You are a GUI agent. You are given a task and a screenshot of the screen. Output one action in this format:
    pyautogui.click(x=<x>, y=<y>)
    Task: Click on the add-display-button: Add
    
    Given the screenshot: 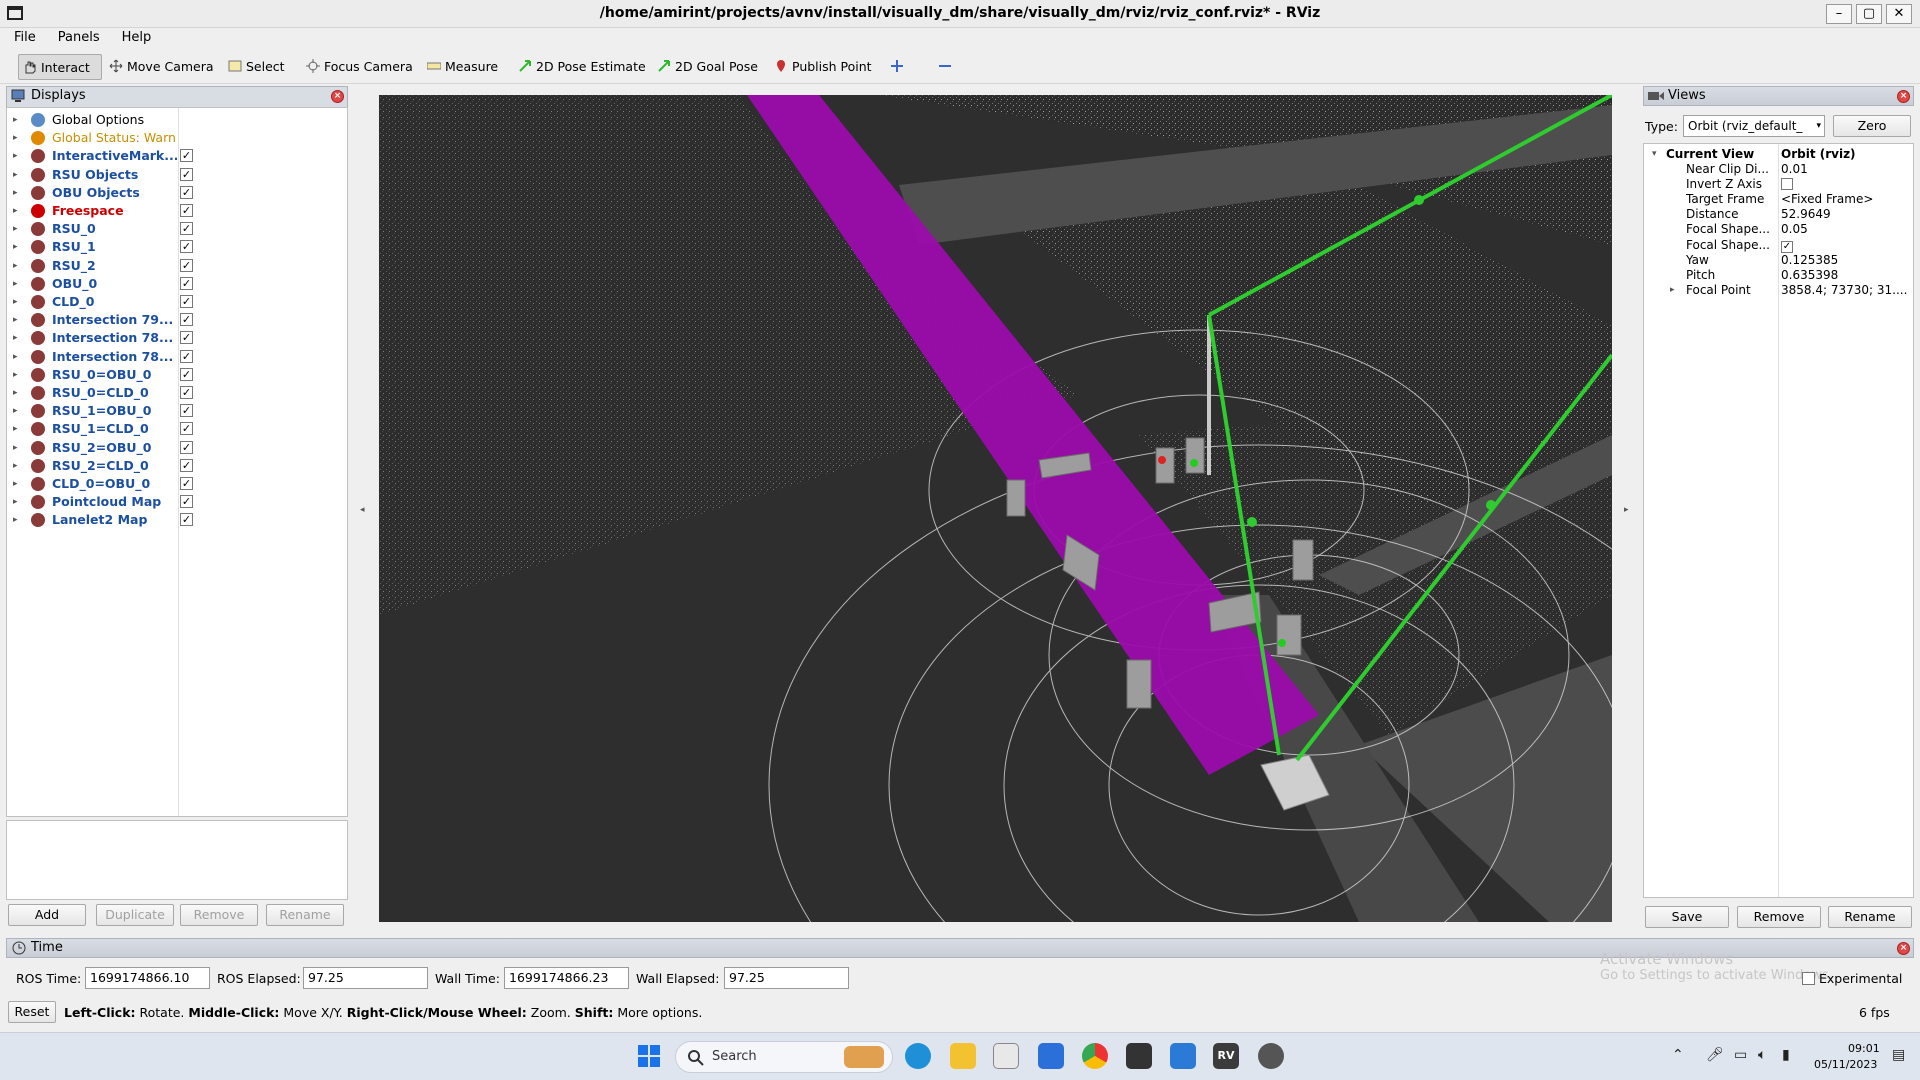 What is the action you would take?
    pyautogui.click(x=47, y=915)
    